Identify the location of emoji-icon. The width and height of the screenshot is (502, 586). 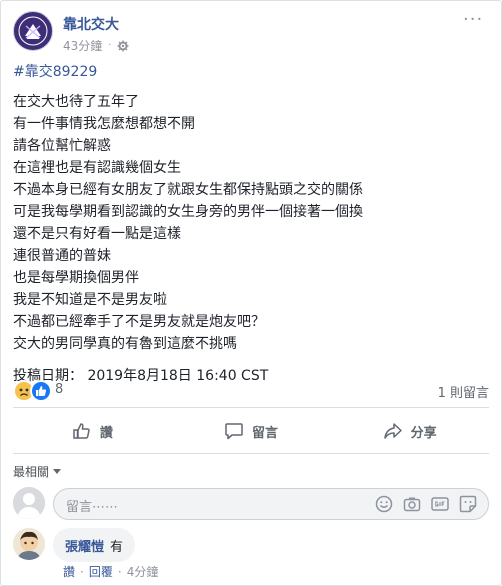
(384, 504).